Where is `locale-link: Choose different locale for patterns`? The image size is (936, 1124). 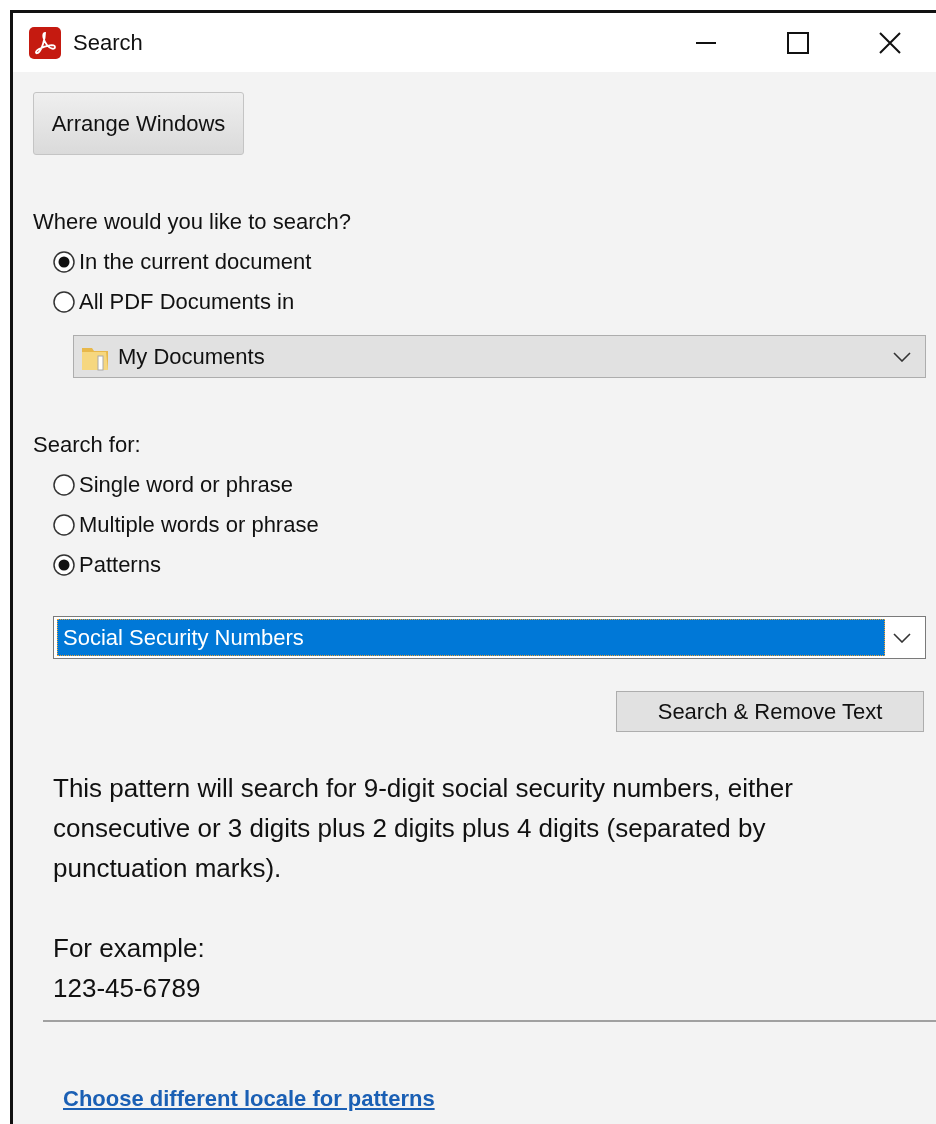 locale-link: Choose different locale for patterns is located at coordinates (249, 1099).